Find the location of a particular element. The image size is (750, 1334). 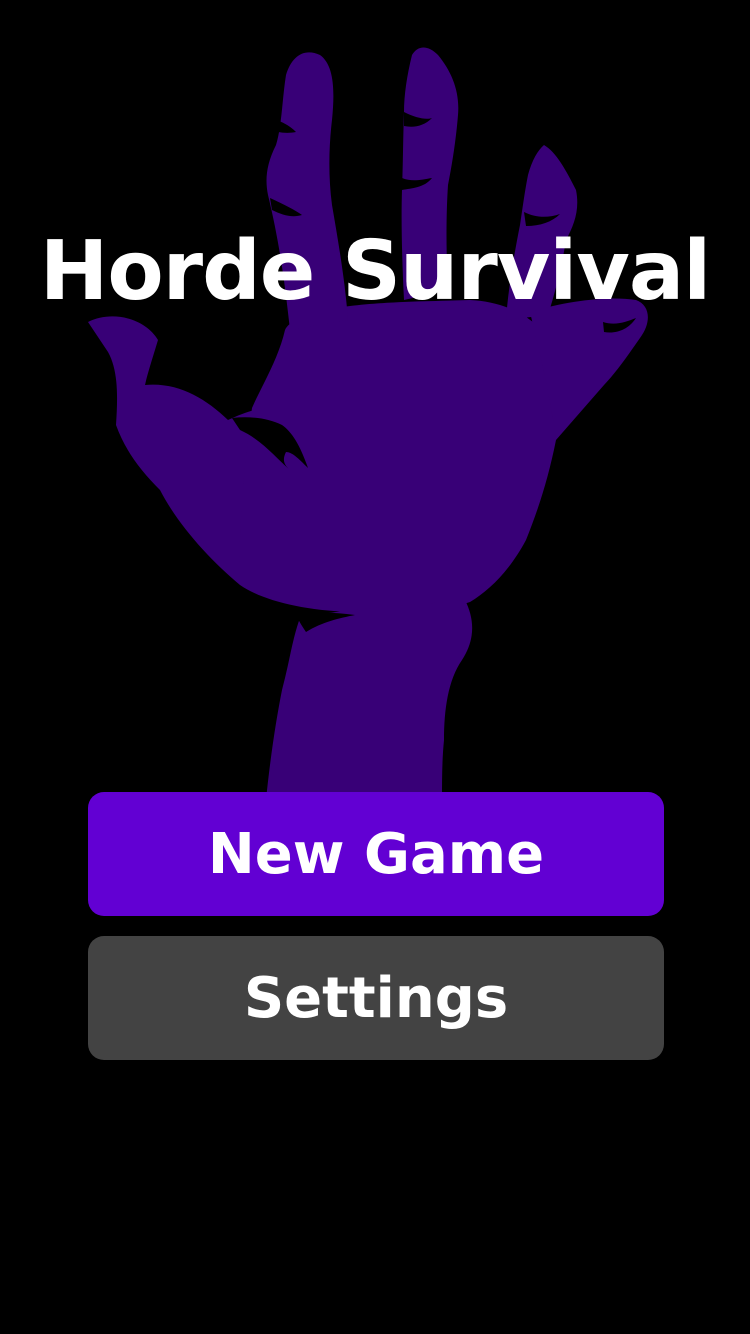

settings-button: Settings is located at coordinates (376, 998).